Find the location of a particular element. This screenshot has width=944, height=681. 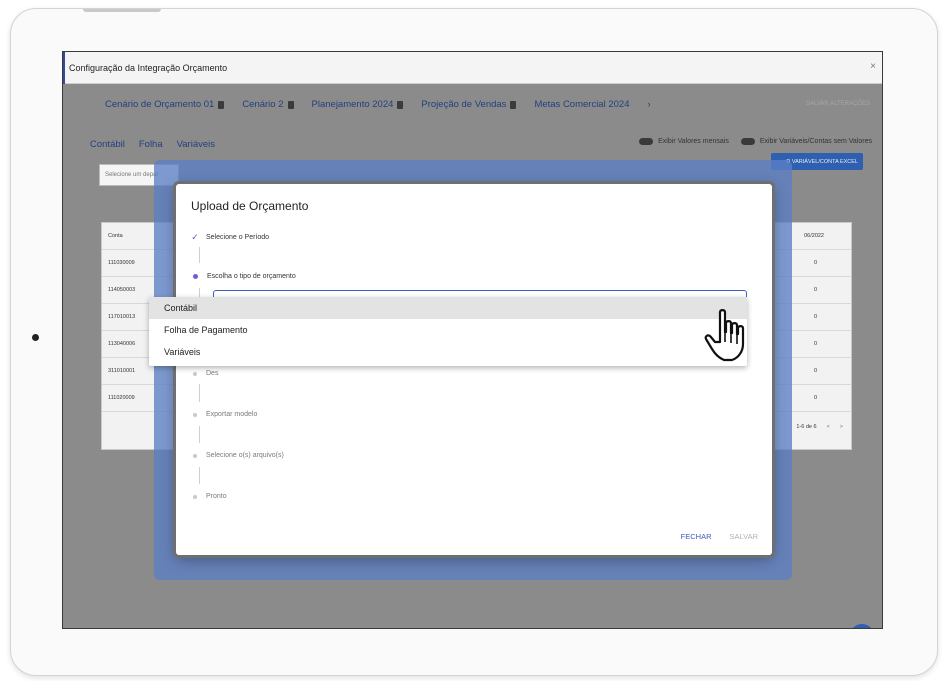

tab-scenario-3: Planejamento 2024 is located at coordinates (358, 104).